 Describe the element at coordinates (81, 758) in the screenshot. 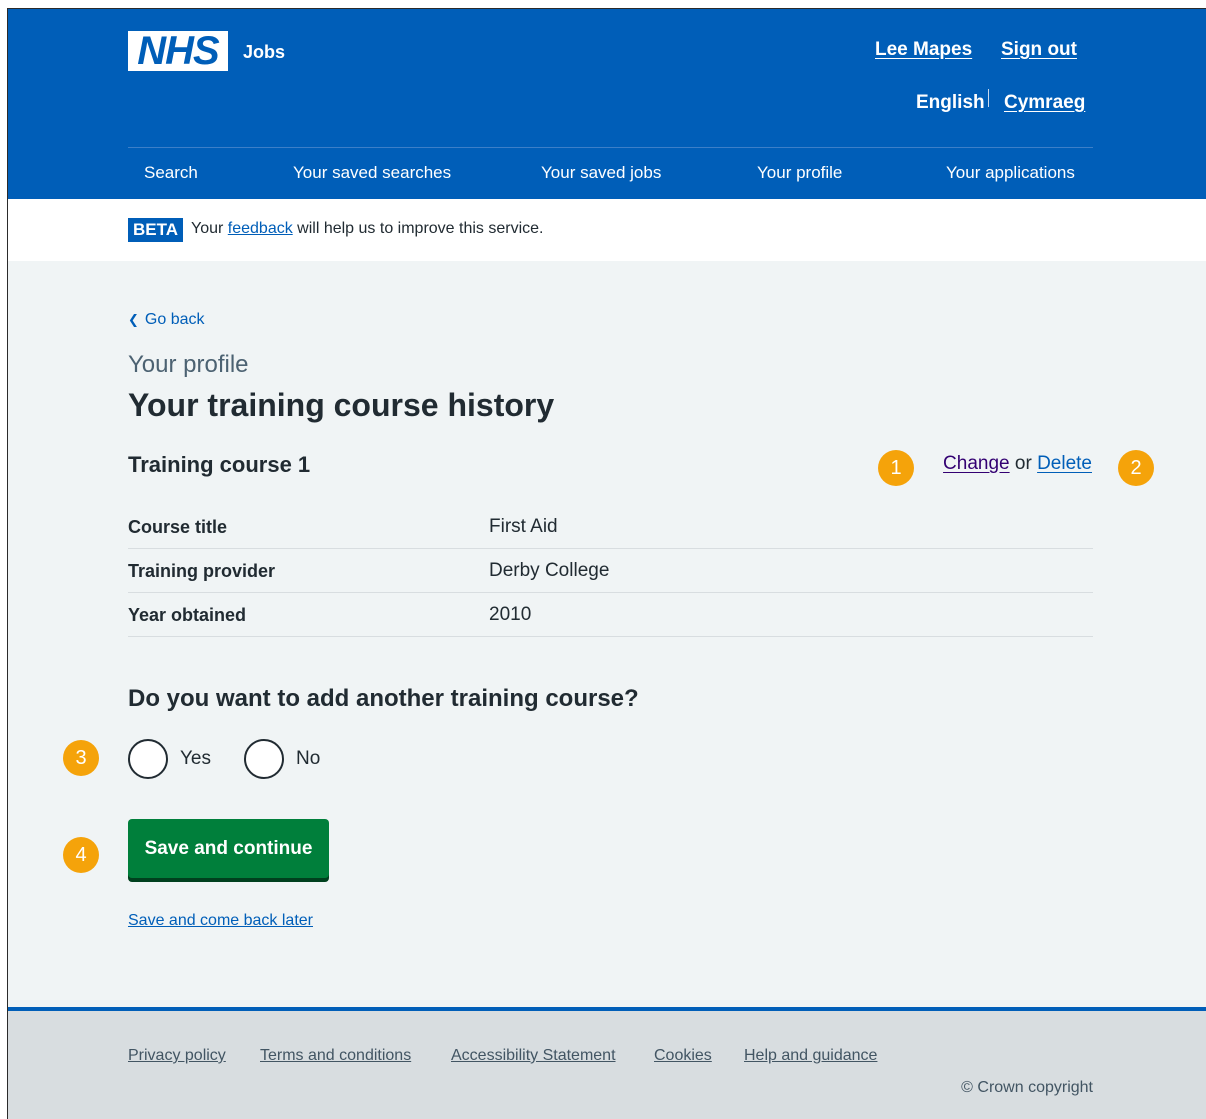

I see `callout-marker-3: 3` at that location.